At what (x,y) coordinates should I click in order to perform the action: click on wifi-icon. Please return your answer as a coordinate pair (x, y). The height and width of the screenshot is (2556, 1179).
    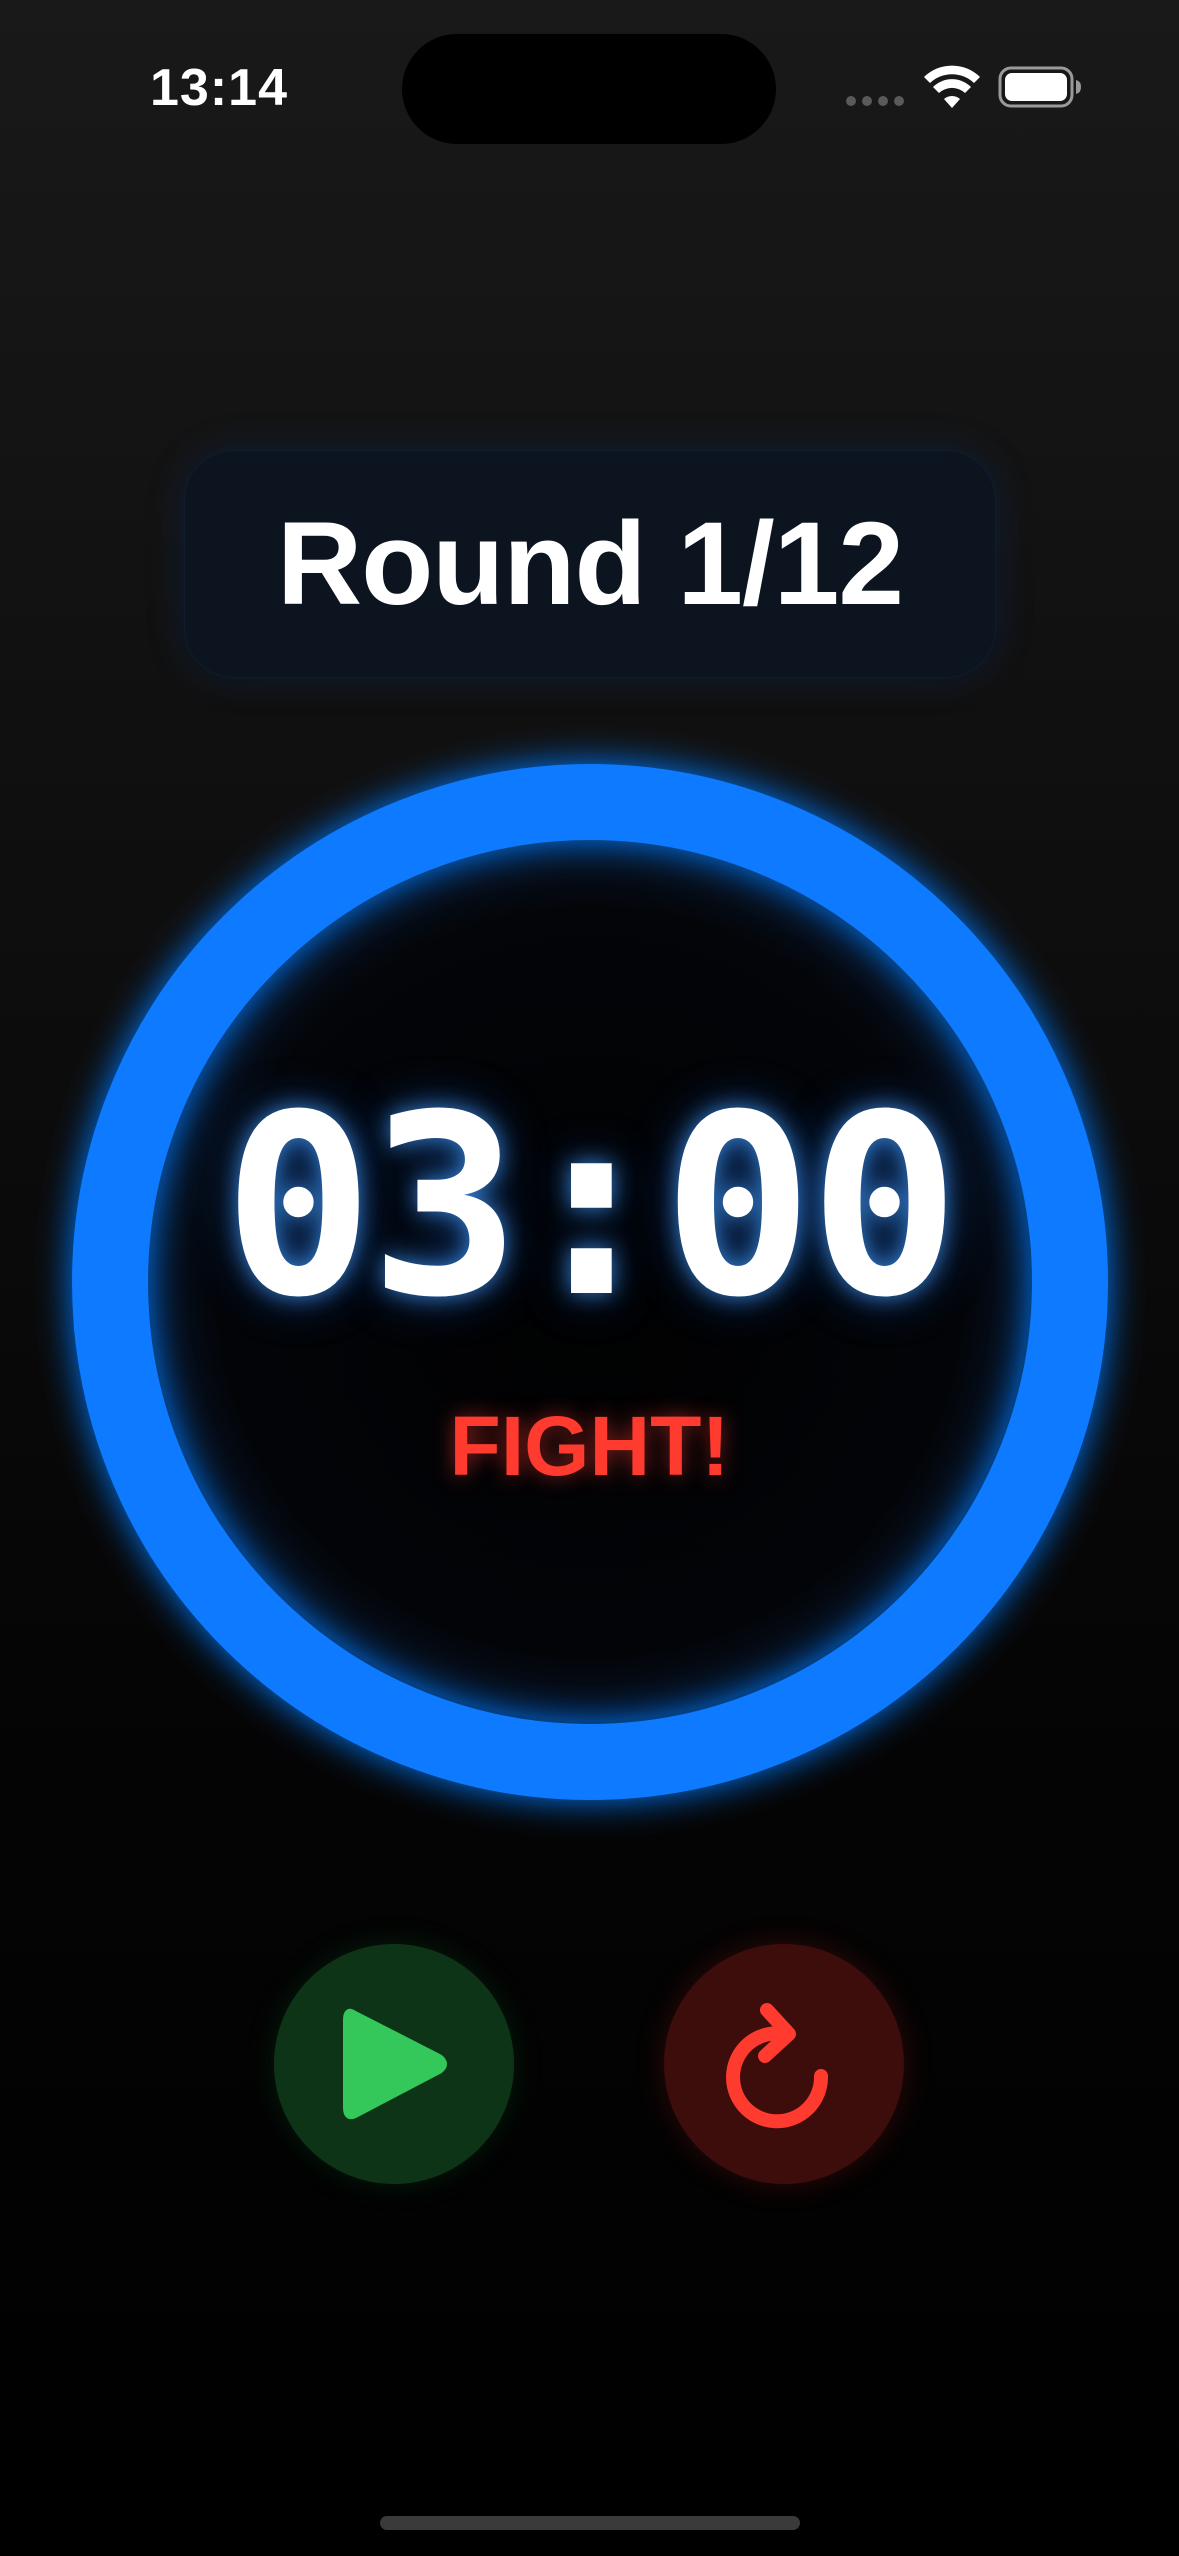
    Looking at the image, I should click on (952, 86).